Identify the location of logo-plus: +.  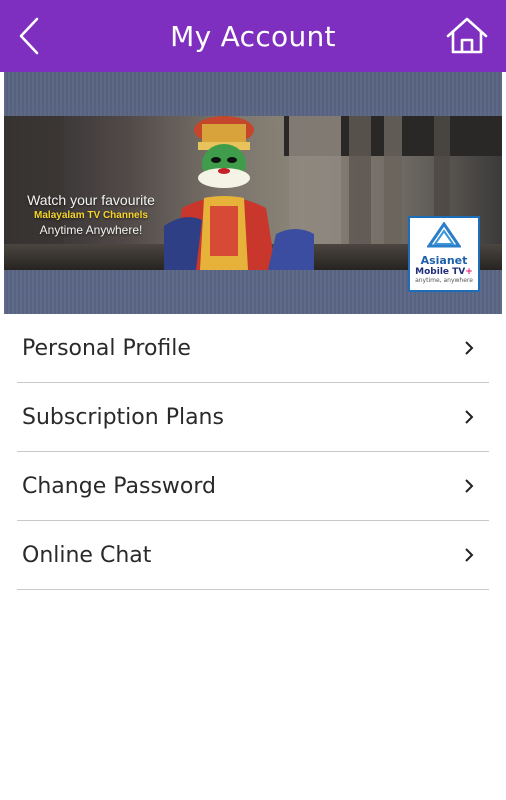
(469, 272).